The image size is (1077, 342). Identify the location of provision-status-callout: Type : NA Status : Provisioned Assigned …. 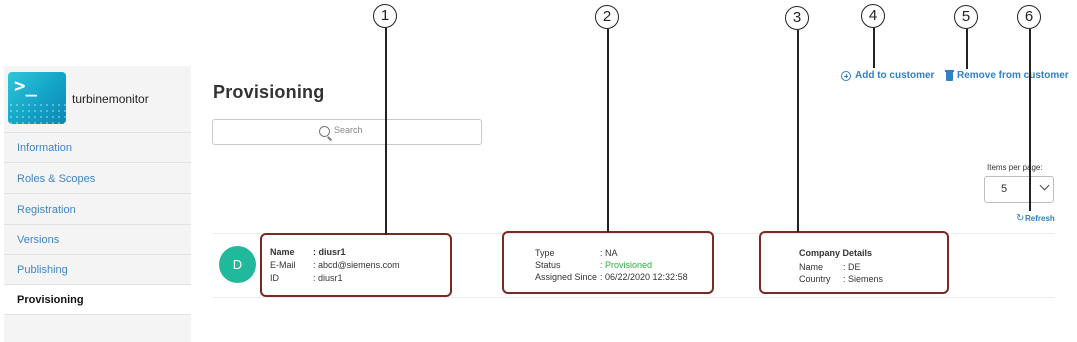
(608, 262).